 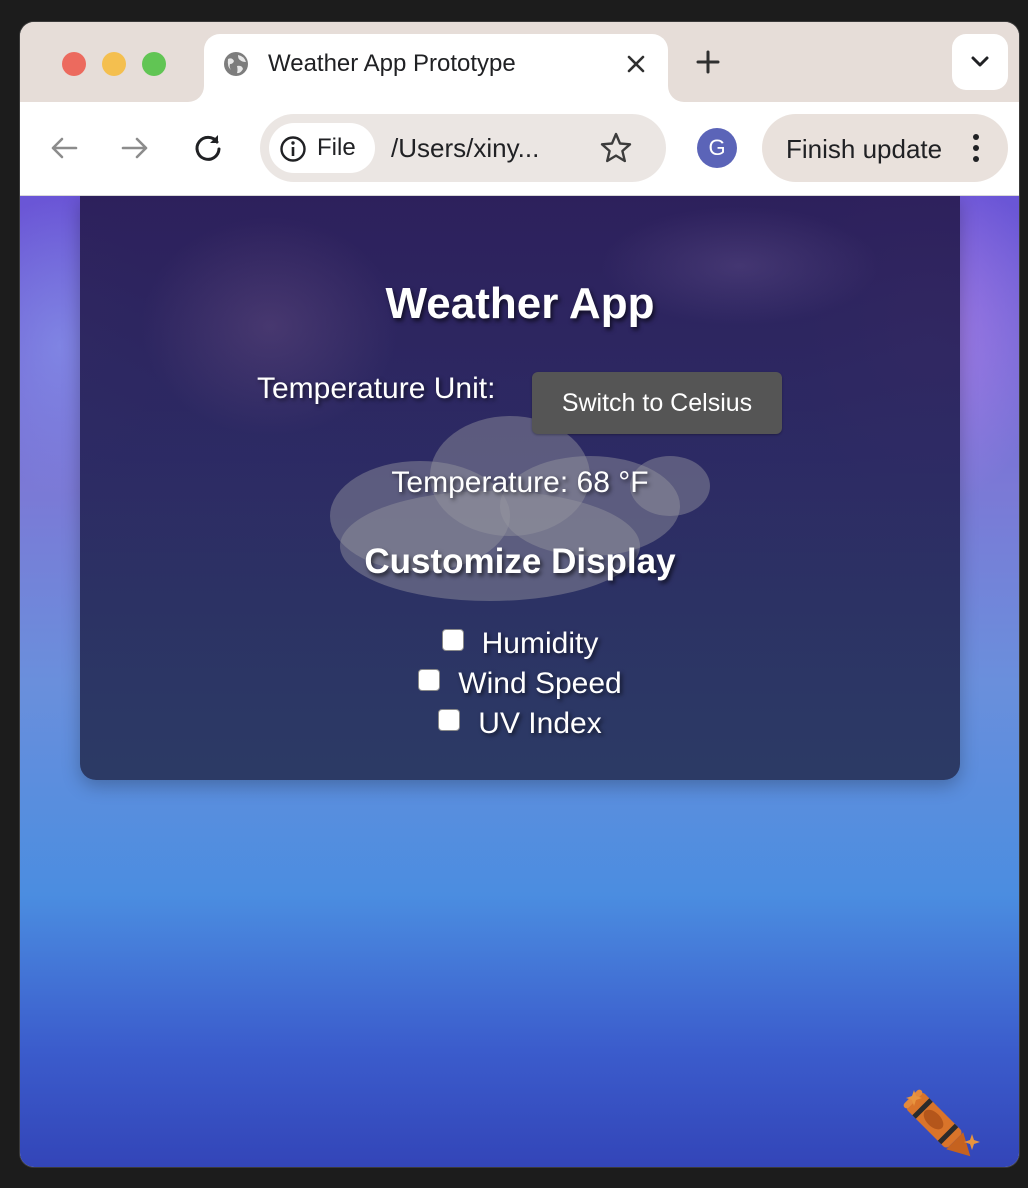 I want to click on crayon-icon, so click(x=942, y=1121).